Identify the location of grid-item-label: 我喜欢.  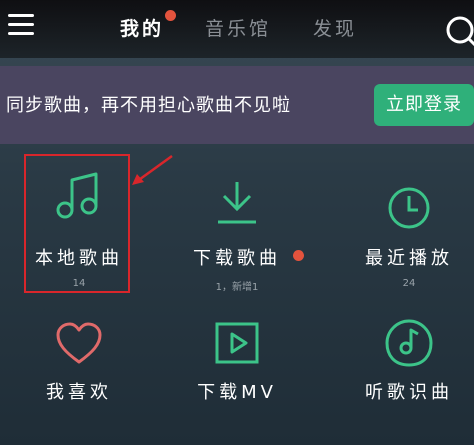
(79, 392).